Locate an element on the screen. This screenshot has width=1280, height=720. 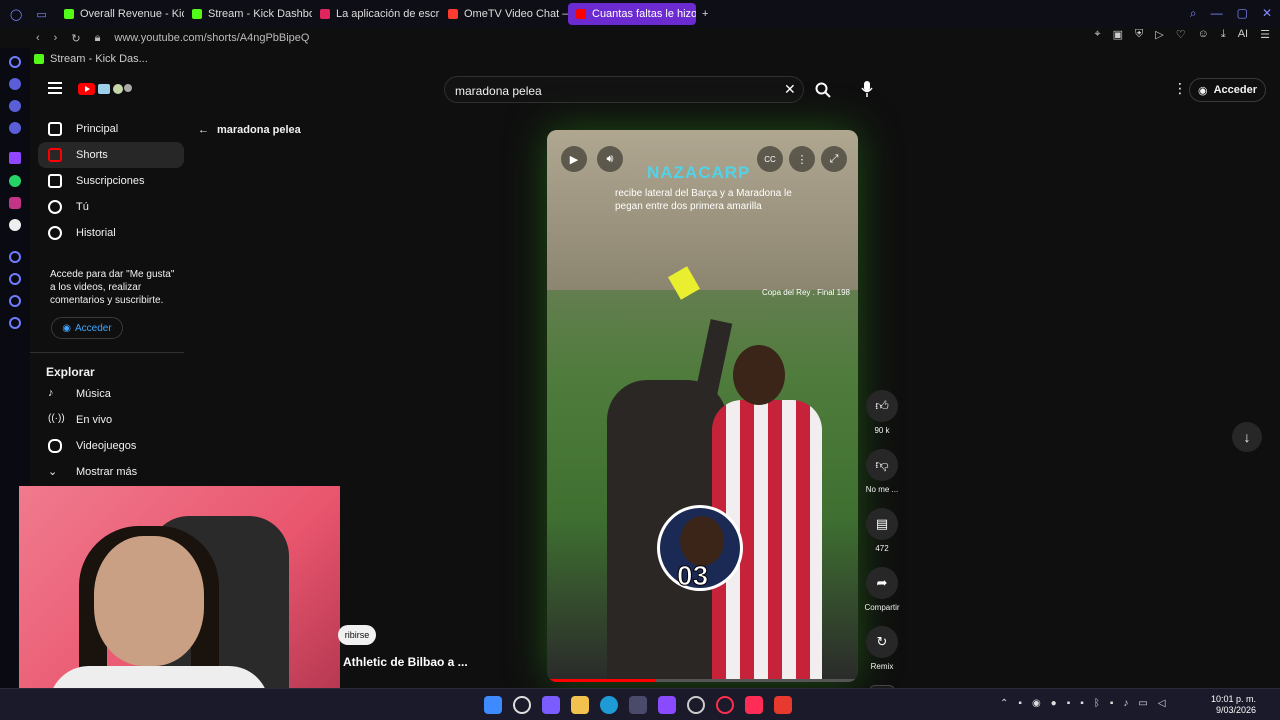
tabs-icon: ▭ is located at coordinates (41, 14).